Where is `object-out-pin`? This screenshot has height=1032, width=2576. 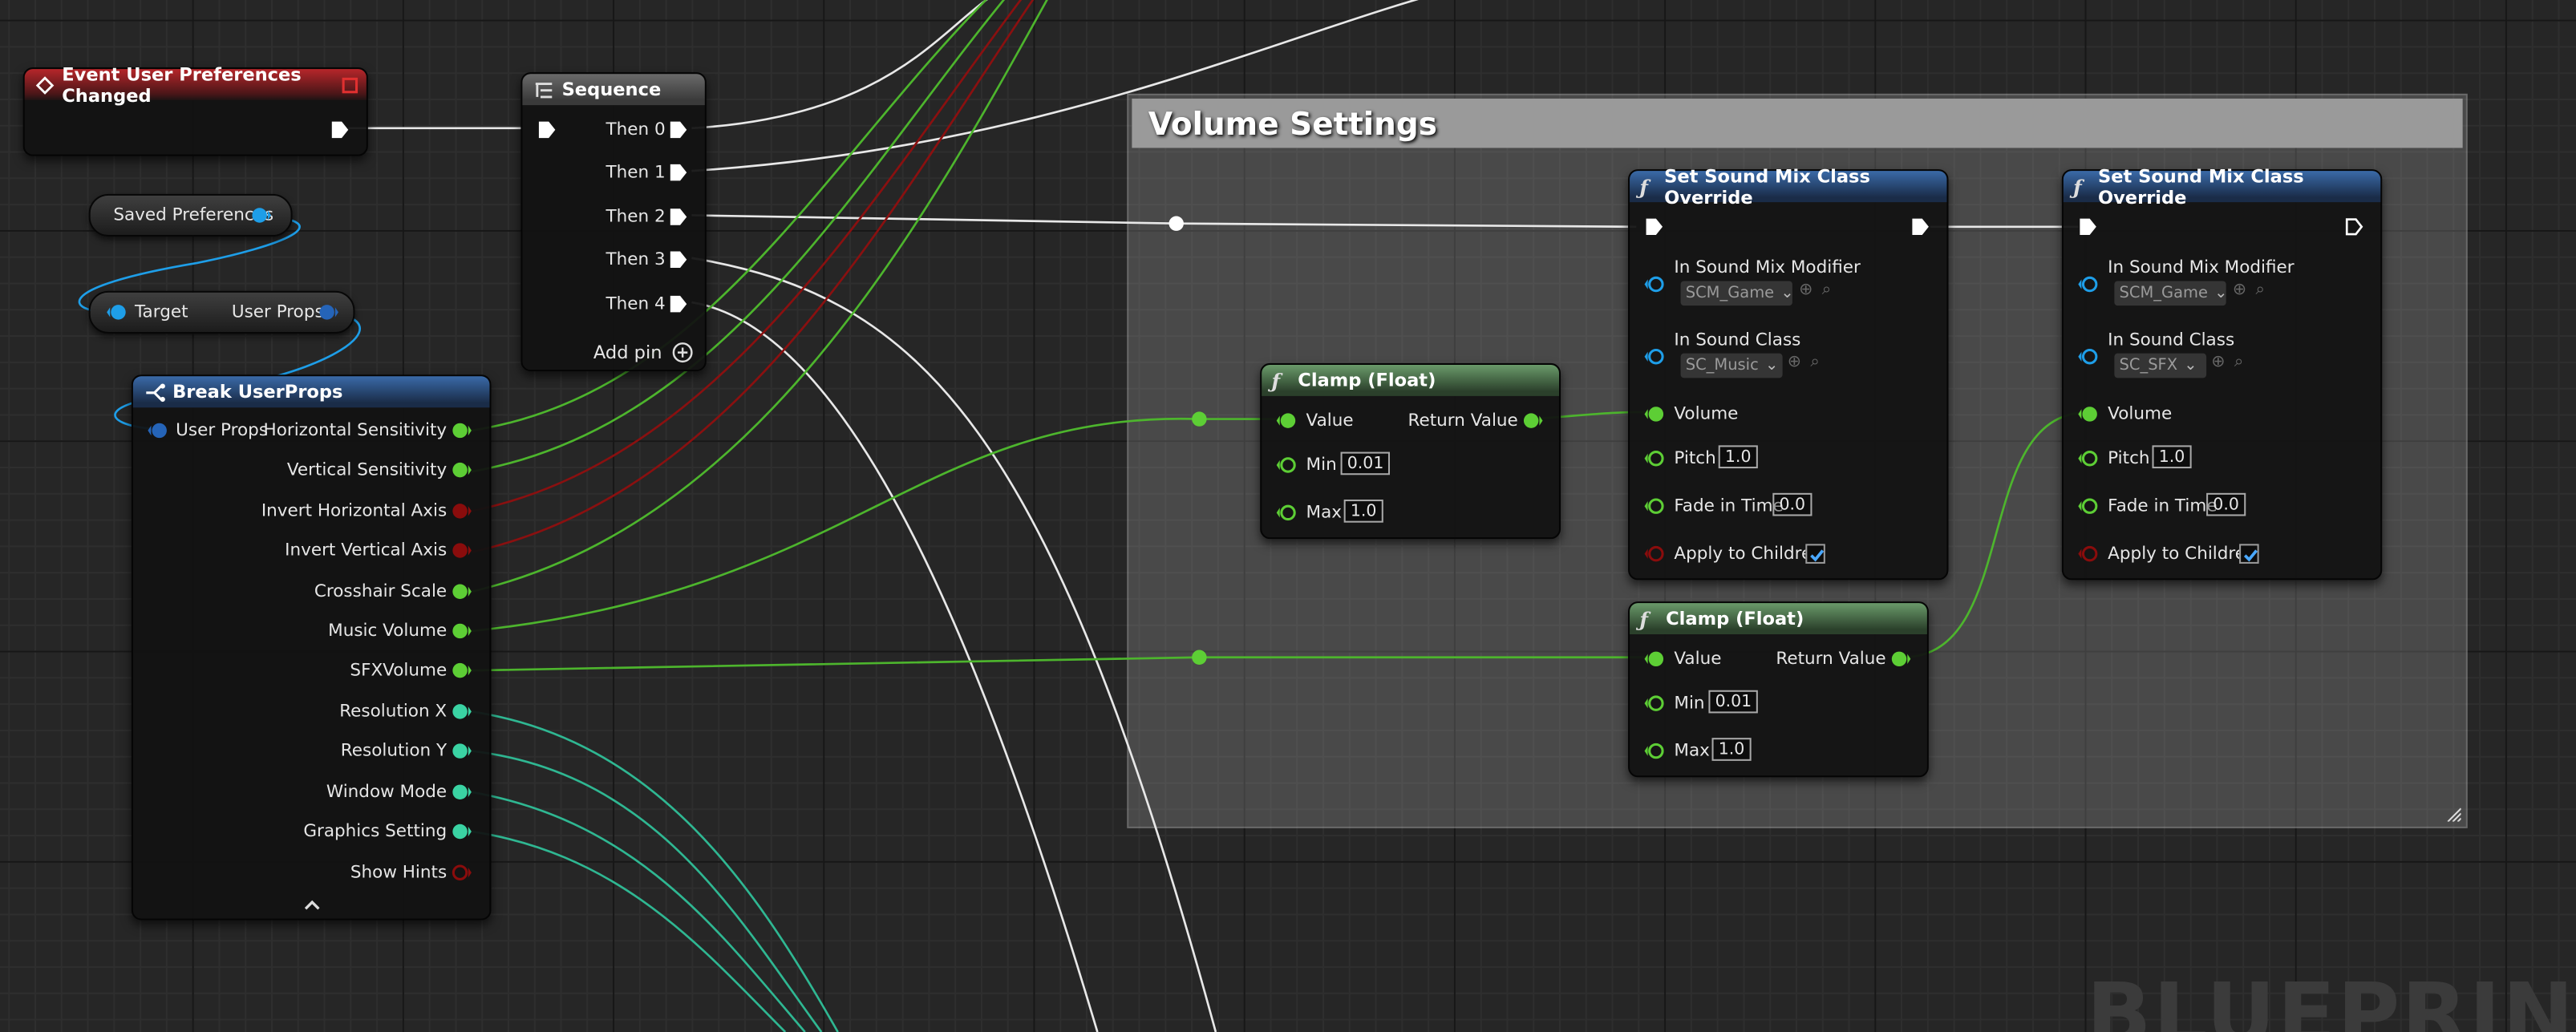 object-out-pin is located at coordinates (261, 215).